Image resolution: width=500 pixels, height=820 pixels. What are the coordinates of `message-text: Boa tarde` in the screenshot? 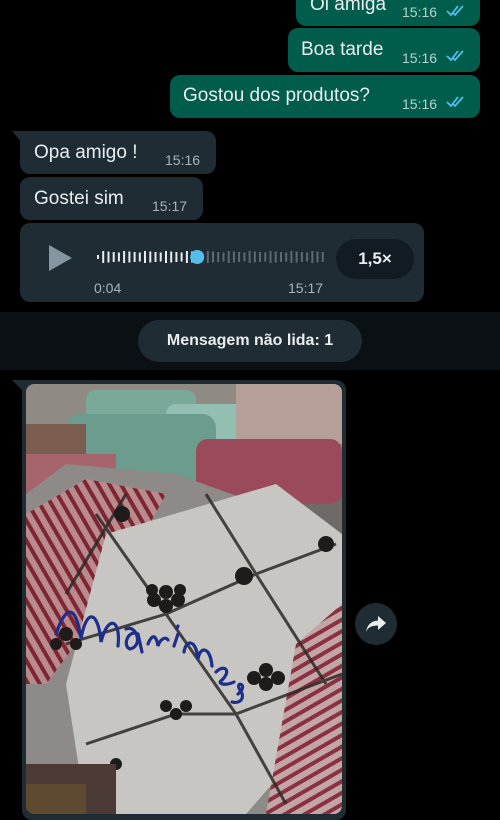 It's located at (342, 49).